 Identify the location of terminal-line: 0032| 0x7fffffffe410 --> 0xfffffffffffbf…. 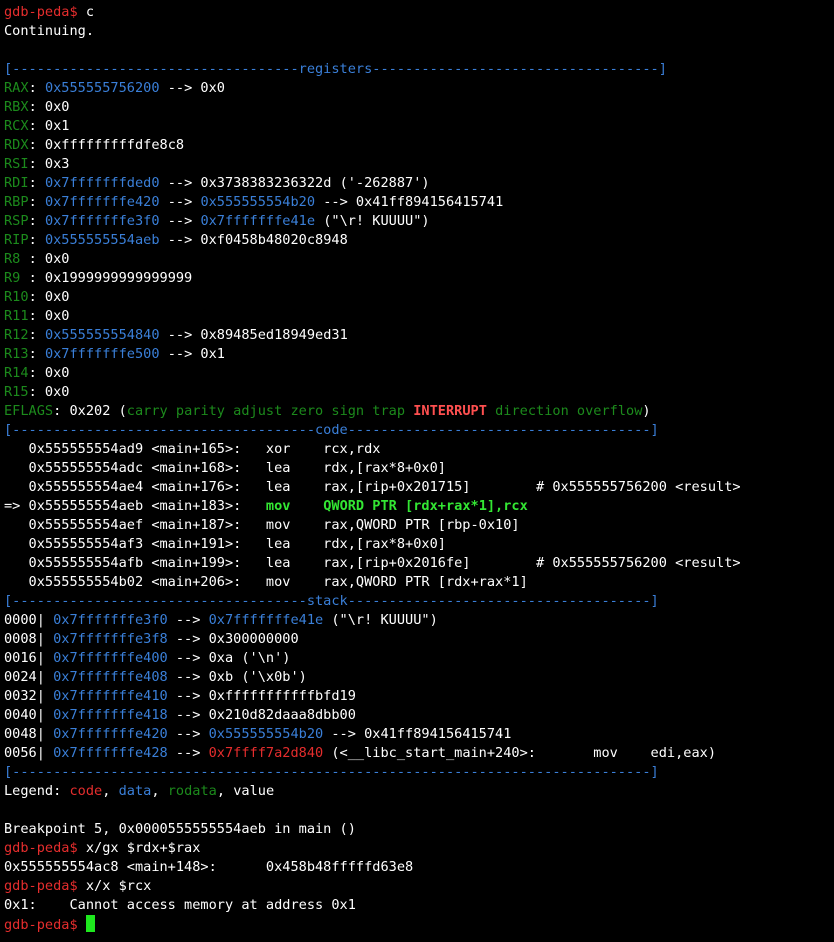
(419, 696).